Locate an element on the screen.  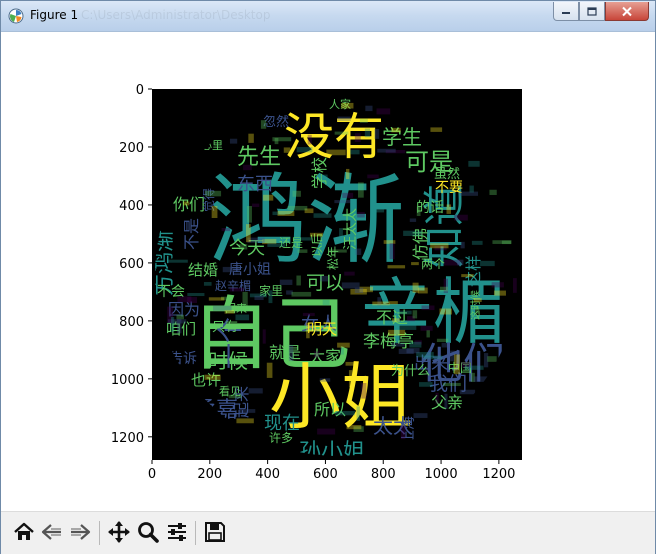
configure-subplots-icon is located at coordinates (177, 532).